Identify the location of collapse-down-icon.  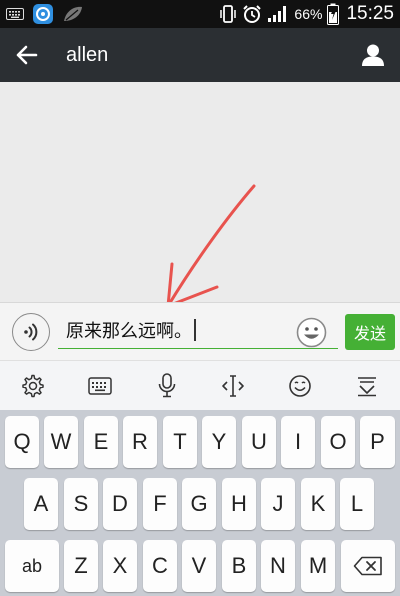
(366, 386).